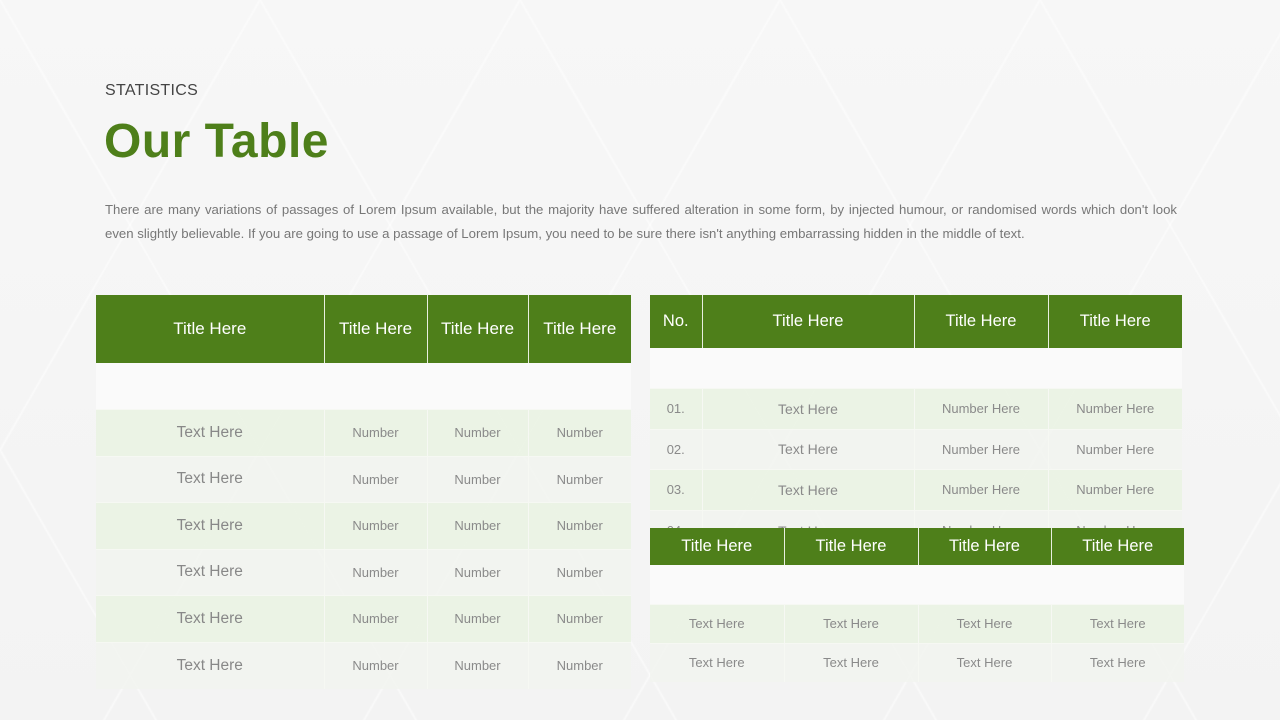  I want to click on table-row: 02. Text Here Number Here Number Here, so click(916, 449).